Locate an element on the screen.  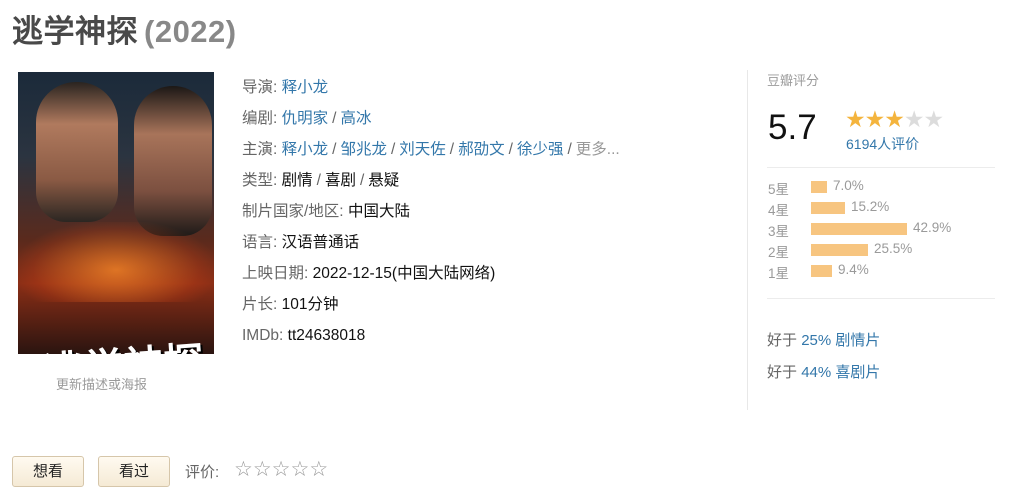
page-title: 逃学神探 (2022) is located at coordinates (124, 28).